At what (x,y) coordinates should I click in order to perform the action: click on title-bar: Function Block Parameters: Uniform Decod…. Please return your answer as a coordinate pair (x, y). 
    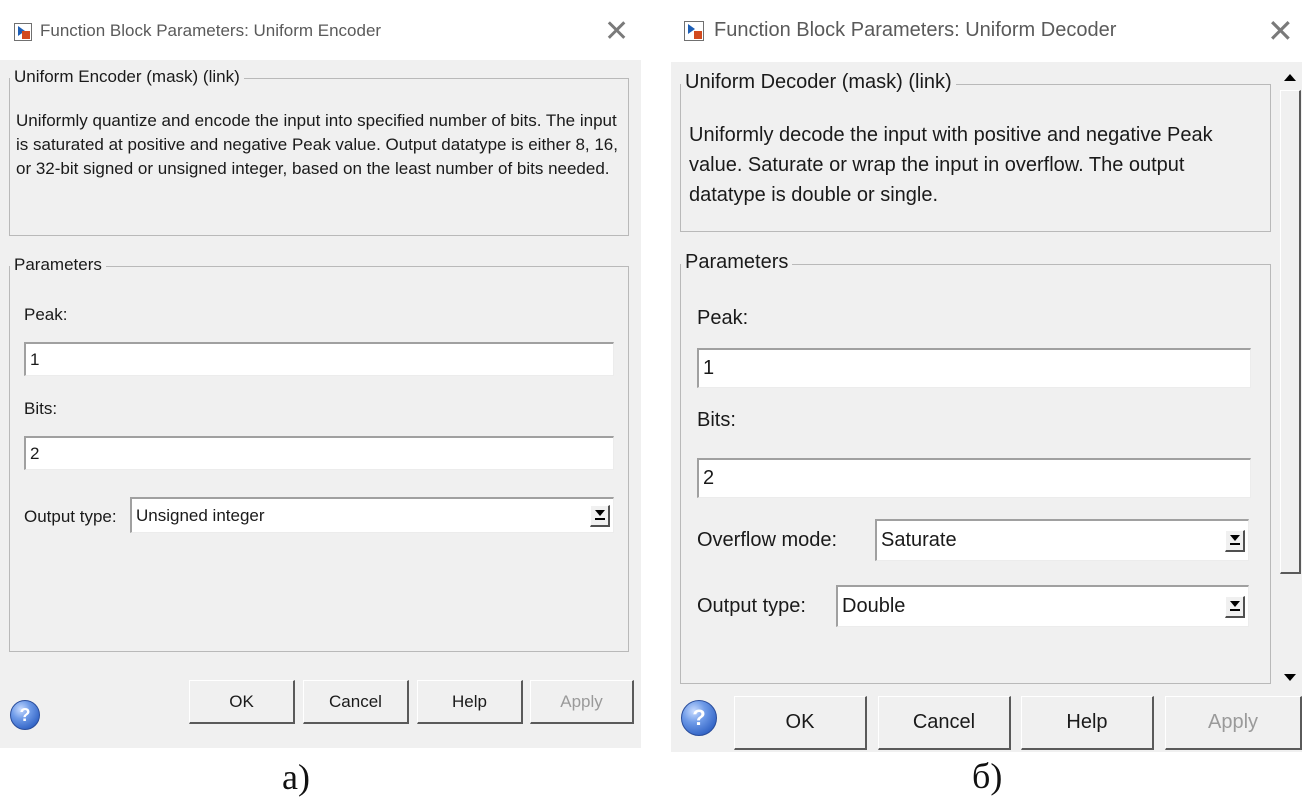
    Looking at the image, I should click on (986, 31).